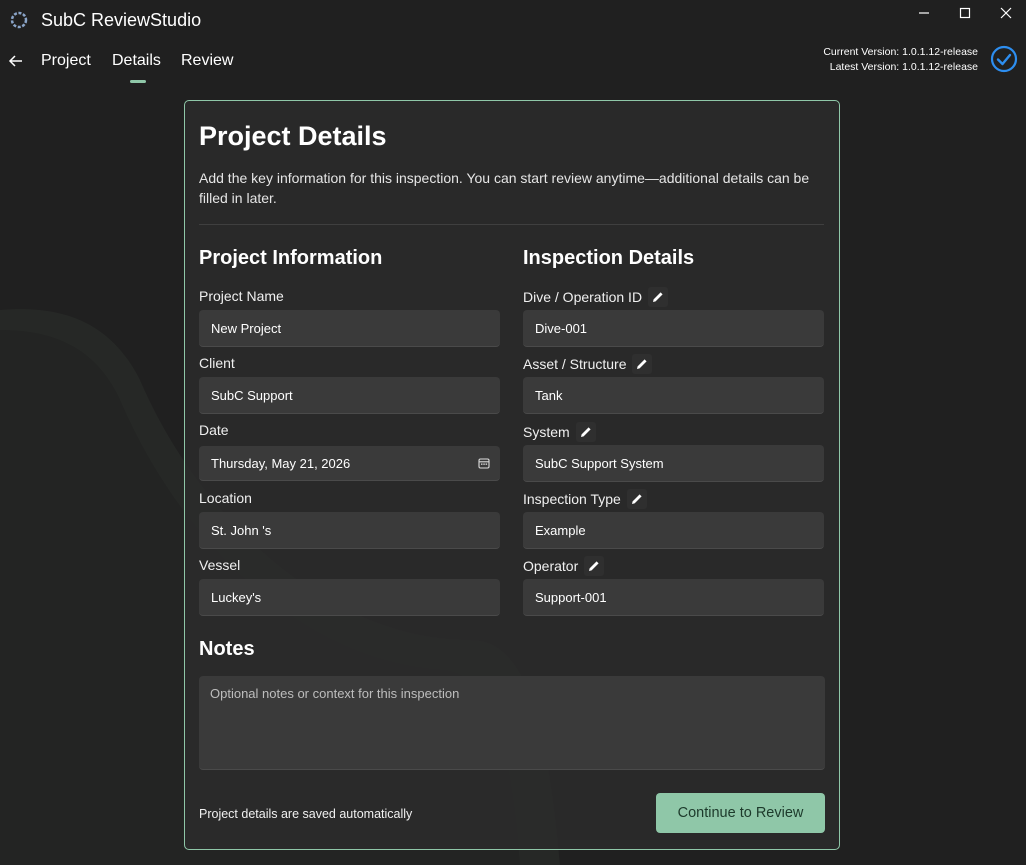  What do you see at coordinates (673, 463) in the screenshot?
I see `system-input` at bounding box center [673, 463].